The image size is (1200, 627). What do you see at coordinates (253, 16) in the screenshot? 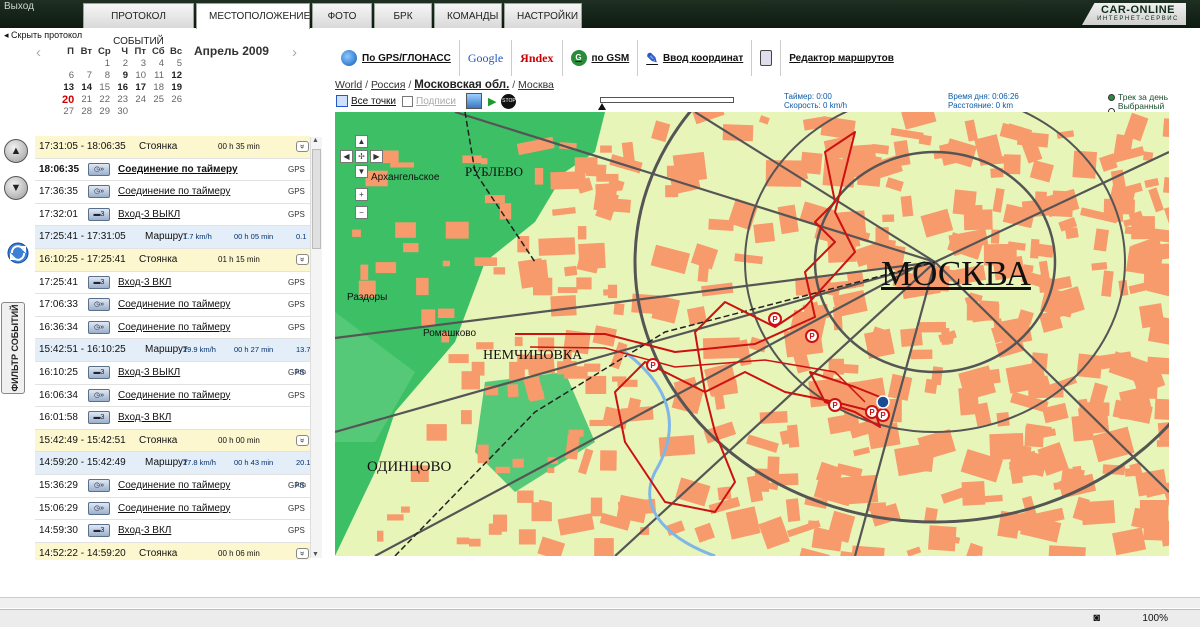
I see `tab-location: МЕСТОПОЛОЖЕНИЕ` at bounding box center [253, 16].